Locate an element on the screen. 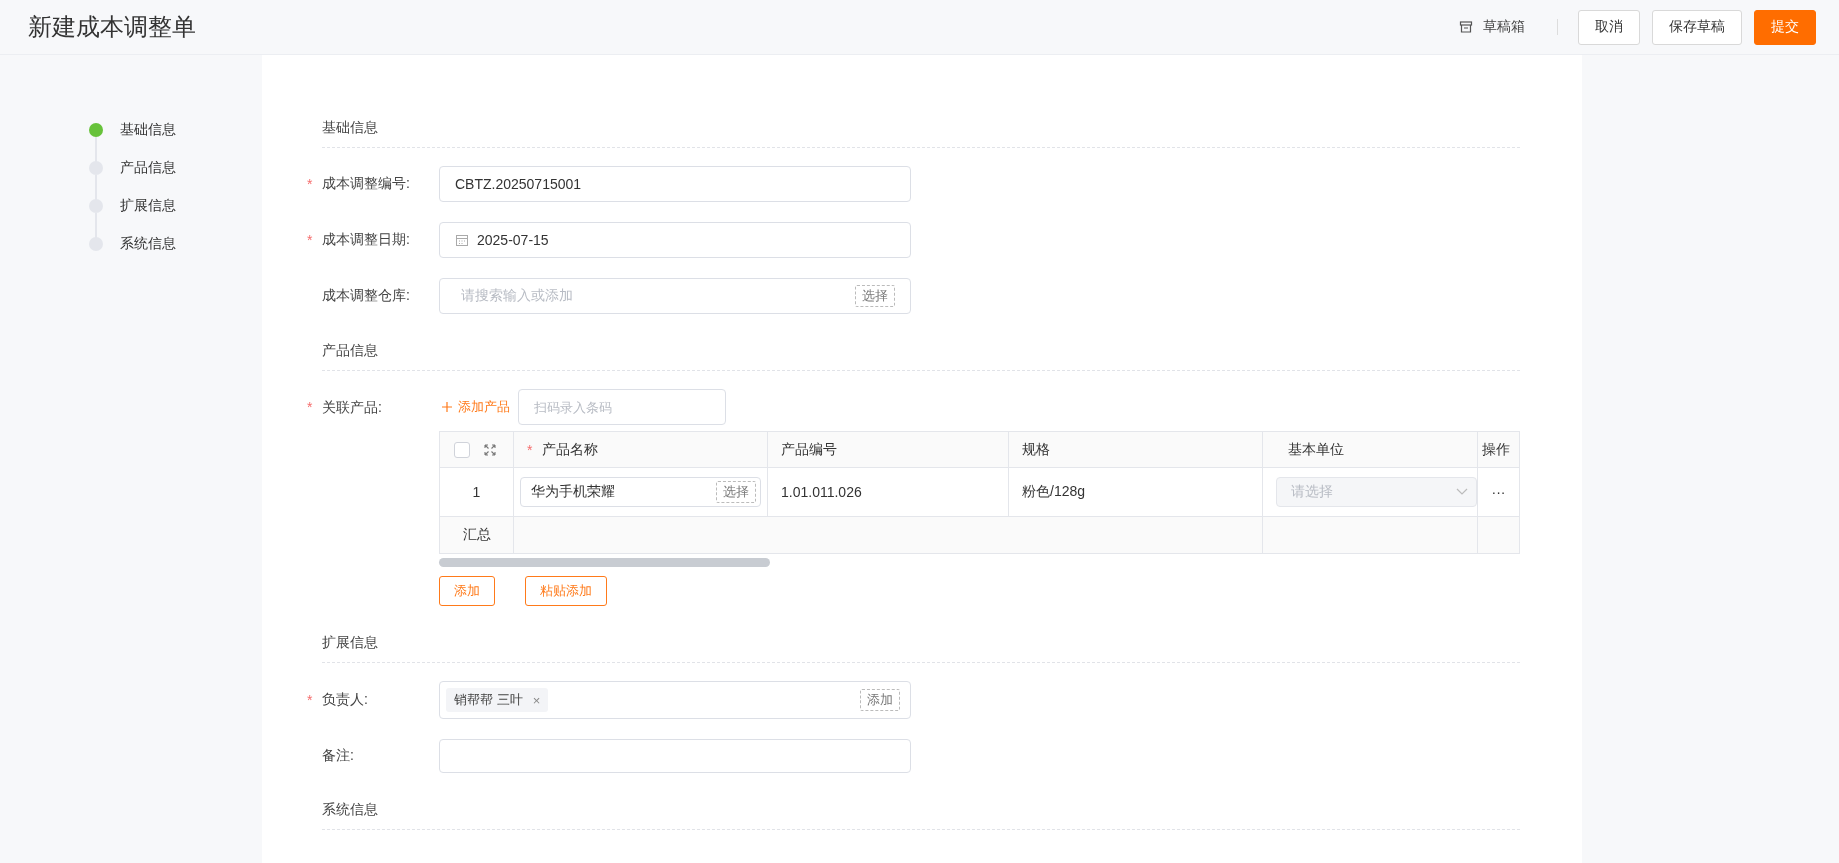 Image resolution: width=1839 pixels, height=863 pixels. section-title: 基础信息 is located at coordinates (921, 129).